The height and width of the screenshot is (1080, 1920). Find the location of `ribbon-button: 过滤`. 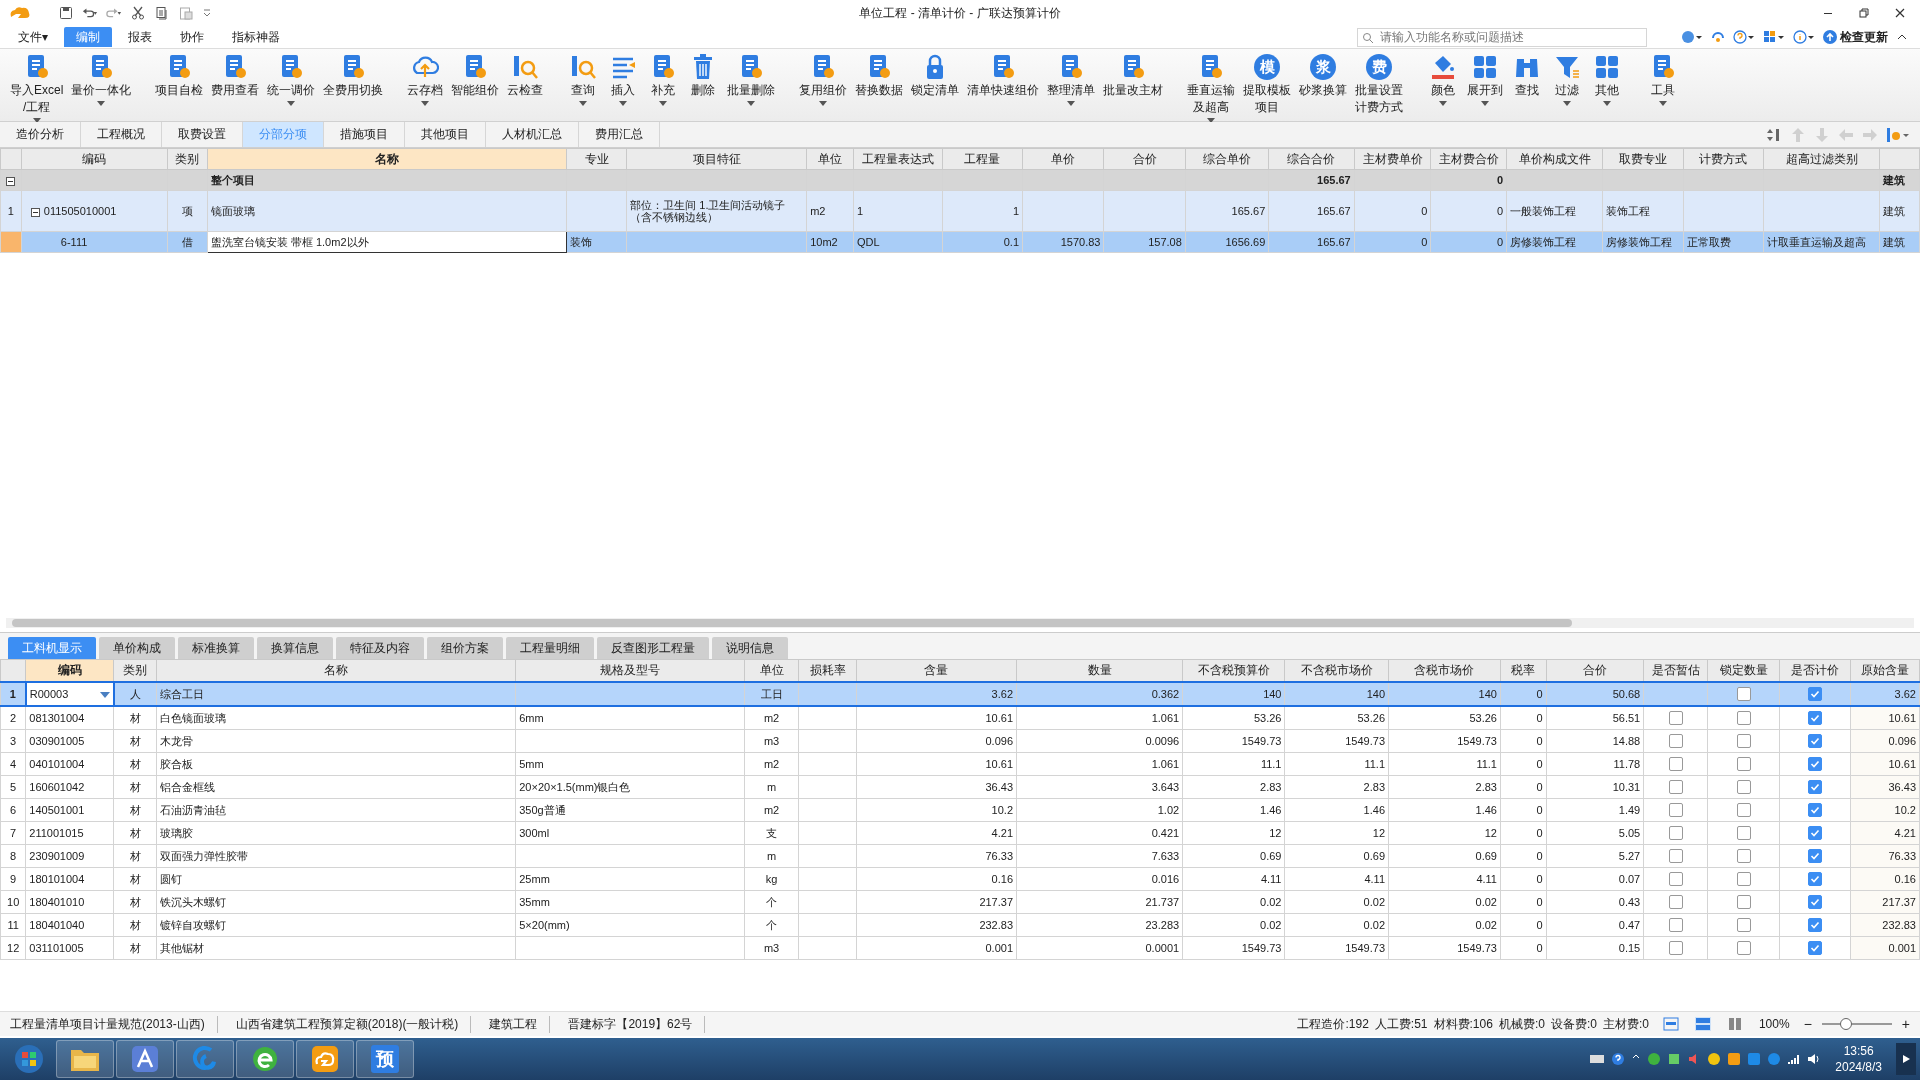

ribbon-button: 过滤 is located at coordinates (1567, 79).